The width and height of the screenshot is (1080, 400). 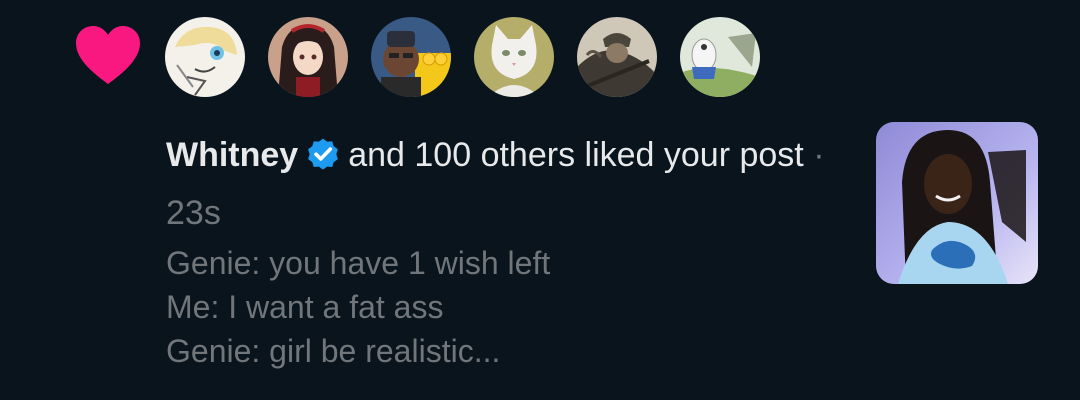 I want to click on avatar-cartoon-character, so click(x=205, y=57).